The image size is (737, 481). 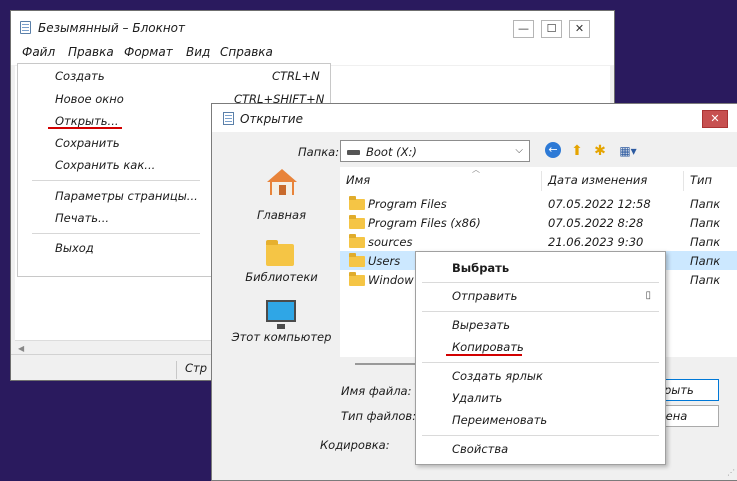 I want to click on ctx-item-cut: Вырезать, so click(x=481, y=325).